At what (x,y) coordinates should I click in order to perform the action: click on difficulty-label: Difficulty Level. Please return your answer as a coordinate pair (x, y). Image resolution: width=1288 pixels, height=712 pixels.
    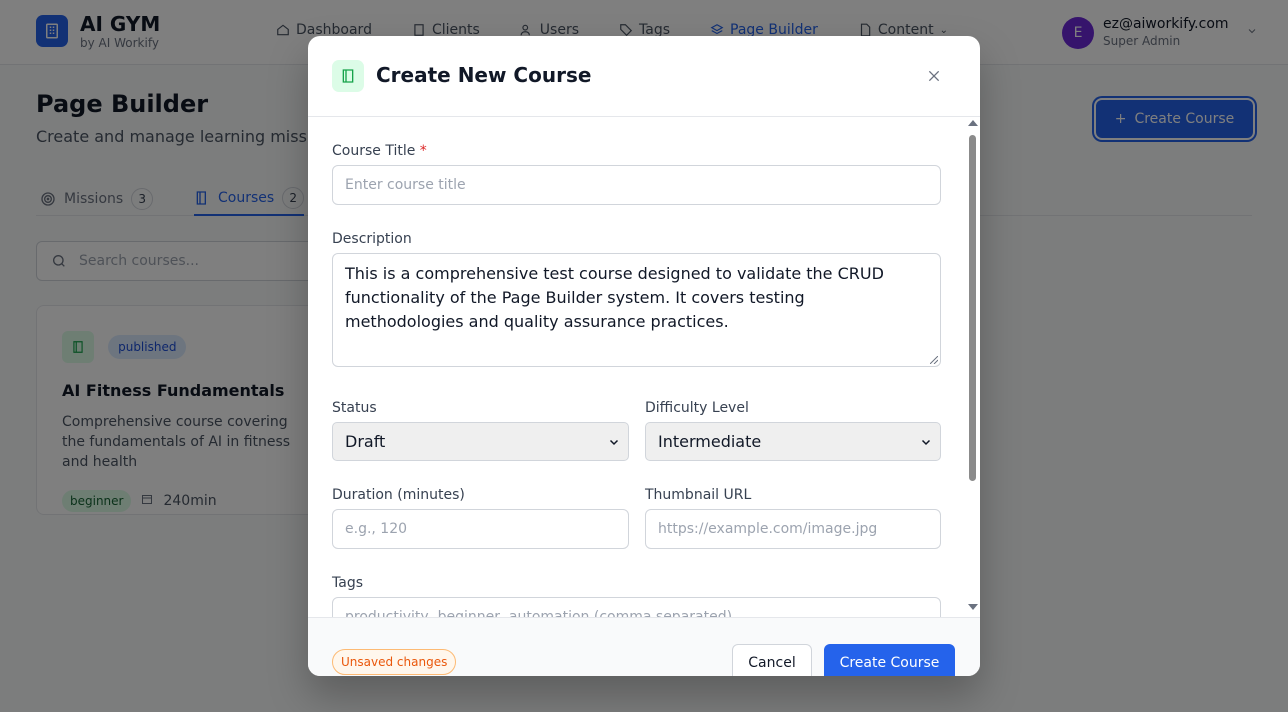
    Looking at the image, I should click on (697, 408).